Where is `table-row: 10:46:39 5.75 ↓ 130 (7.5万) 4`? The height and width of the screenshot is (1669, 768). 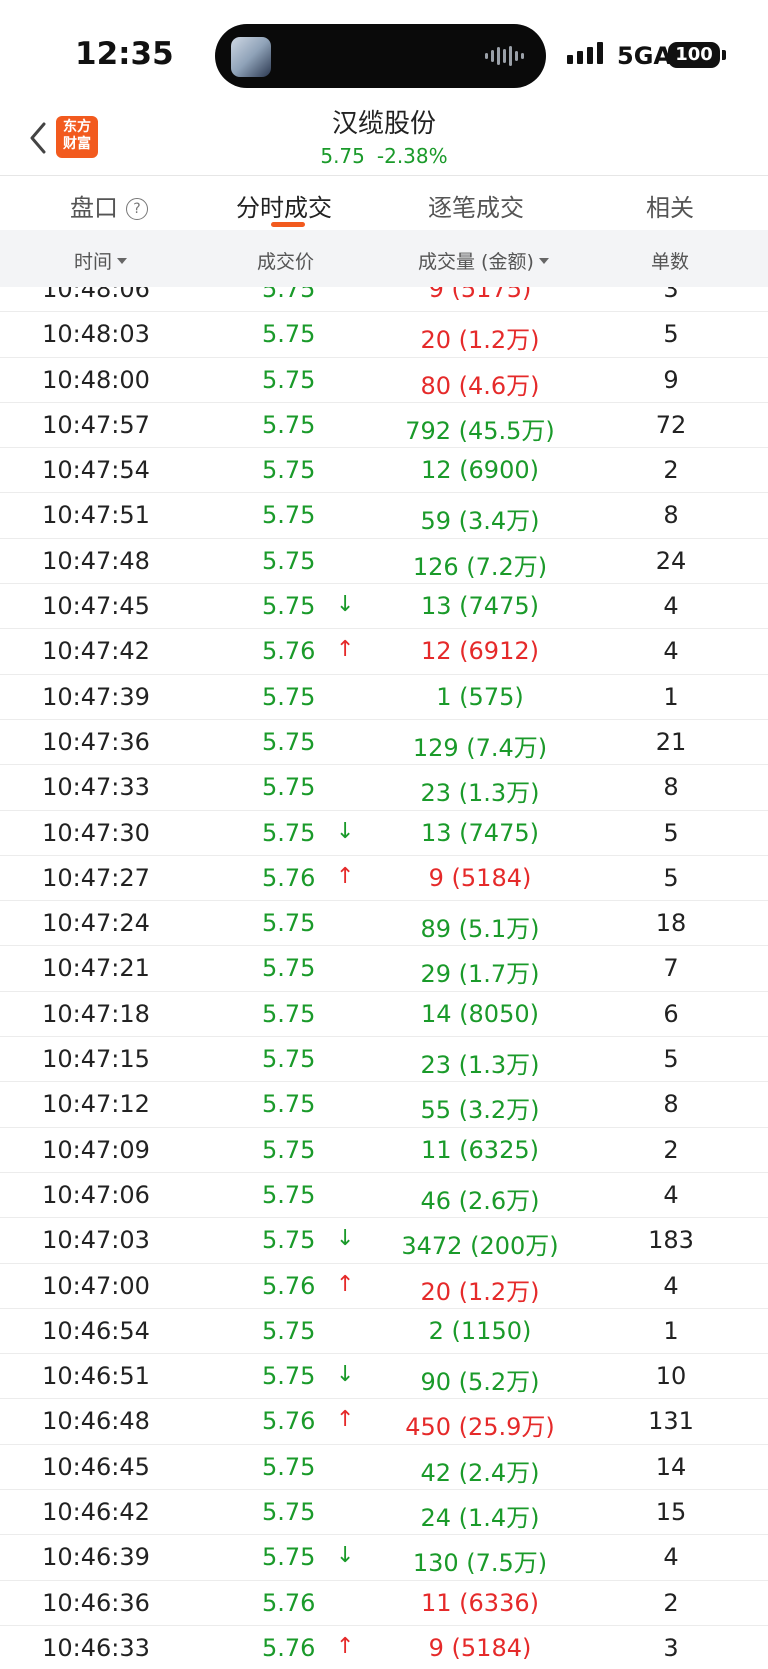
table-row: 10:46:39 5.75 ↓ 130 (7.5万) 4 is located at coordinates (384, 1558).